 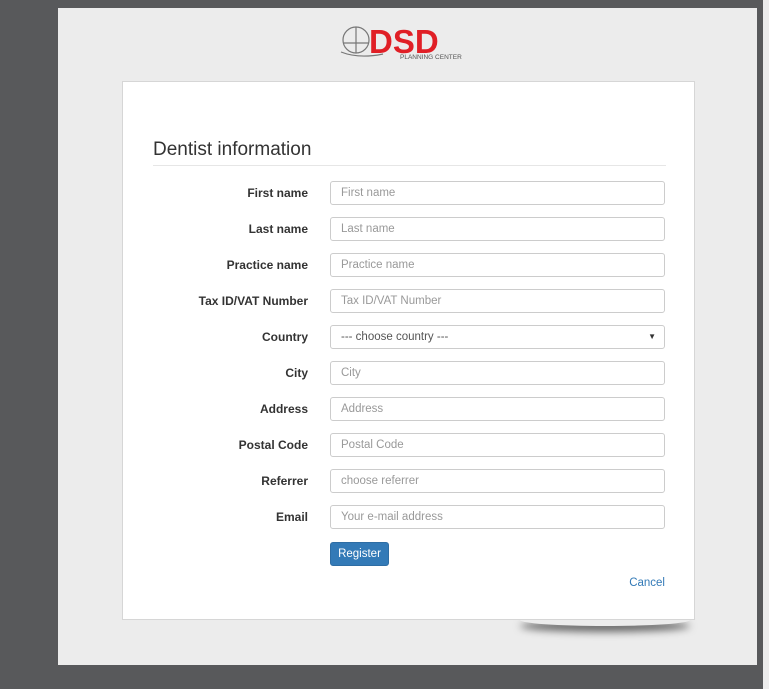 What do you see at coordinates (647, 583) in the screenshot?
I see `cancel-link: Cancel` at bounding box center [647, 583].